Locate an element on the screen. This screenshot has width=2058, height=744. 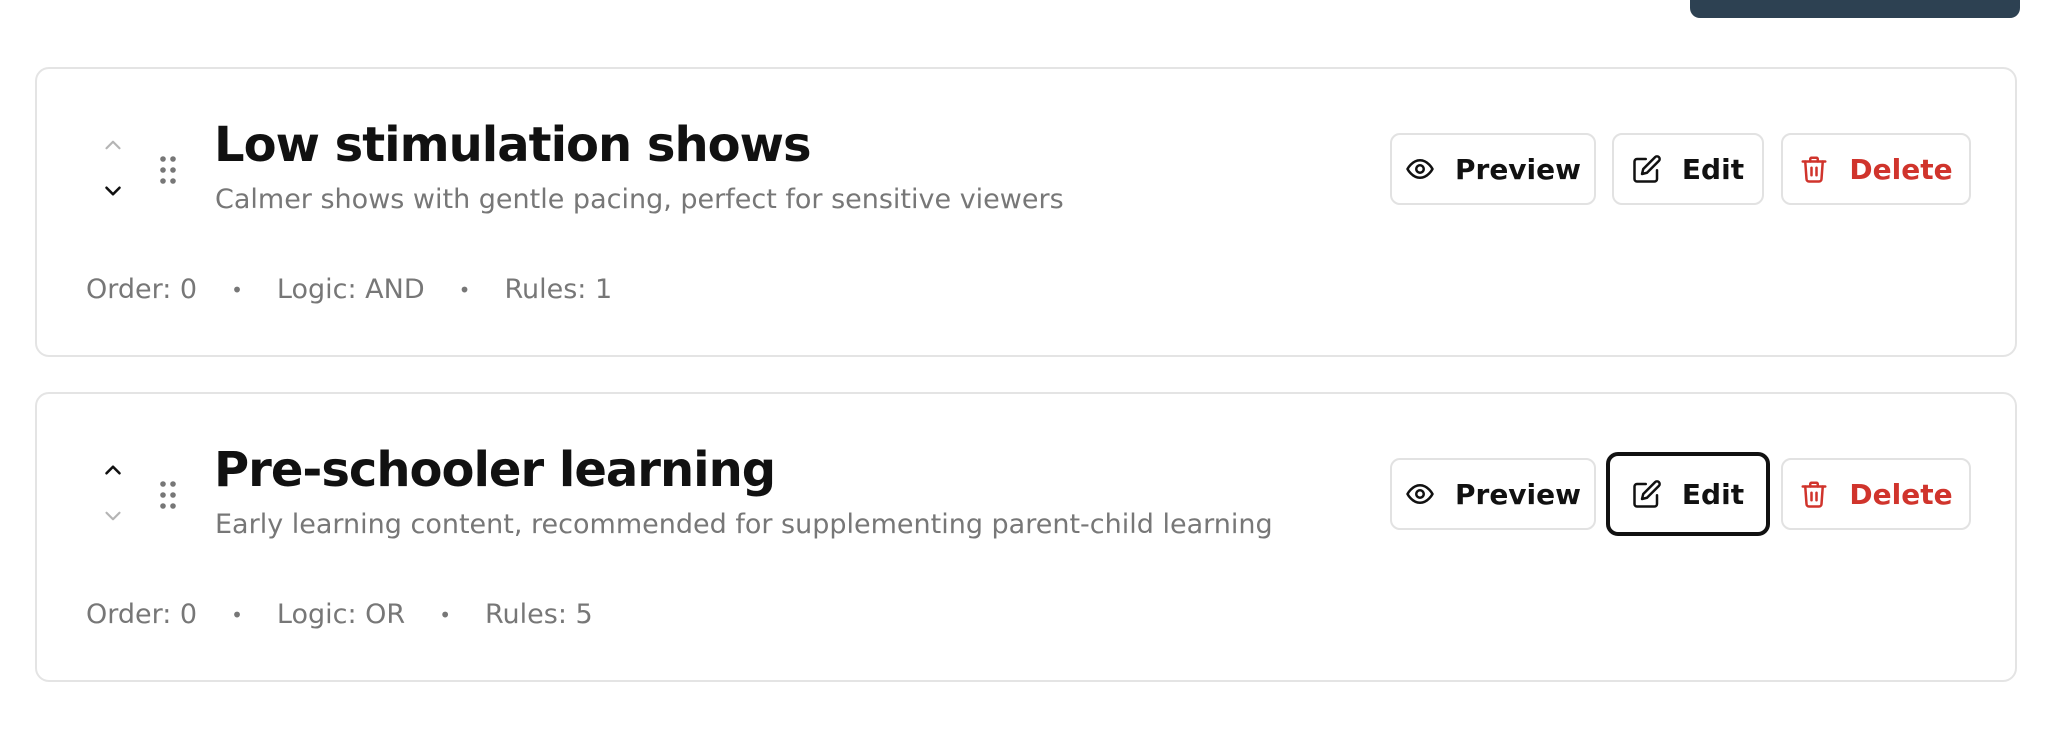
card-meta: Order: 0 • Logic: AND • Rules: 1 is located at coordinates (349, 289).